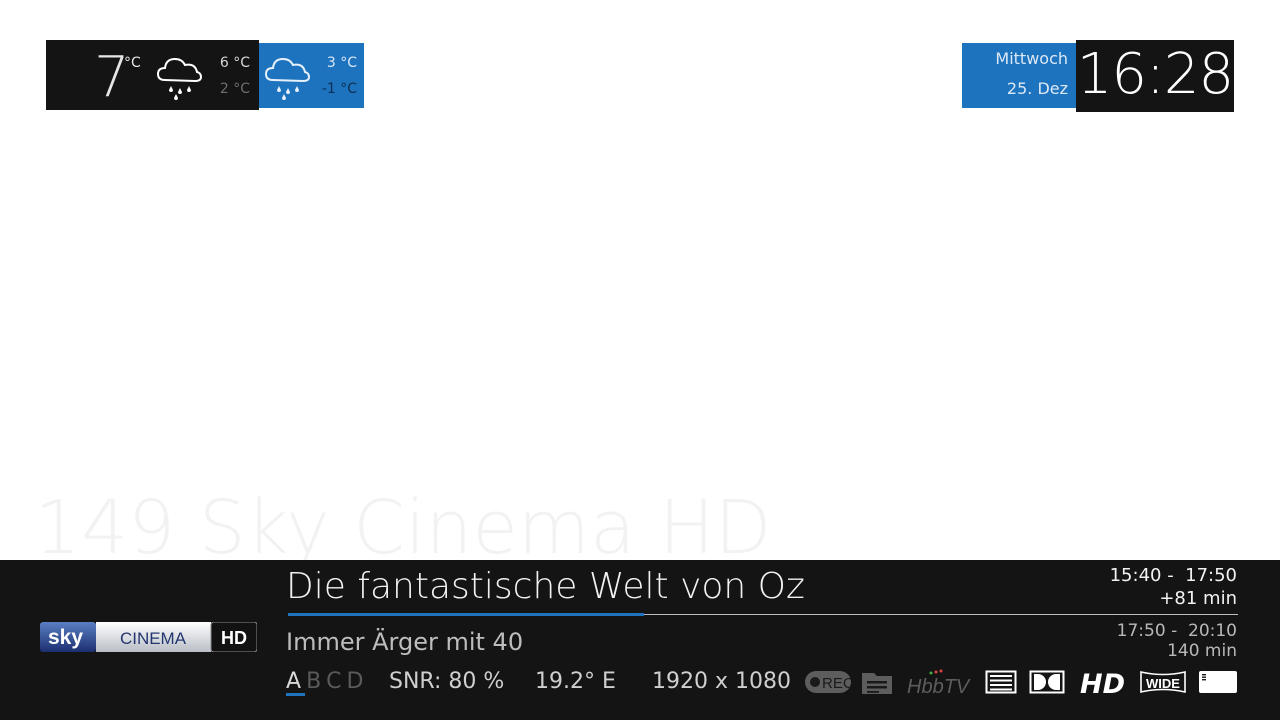 This screenshot has height=720, width=1280. Describe the element at coordinates (403, 528) in the screenshot. I see `channel-name: 149 Sky Cinema HD` at that location.